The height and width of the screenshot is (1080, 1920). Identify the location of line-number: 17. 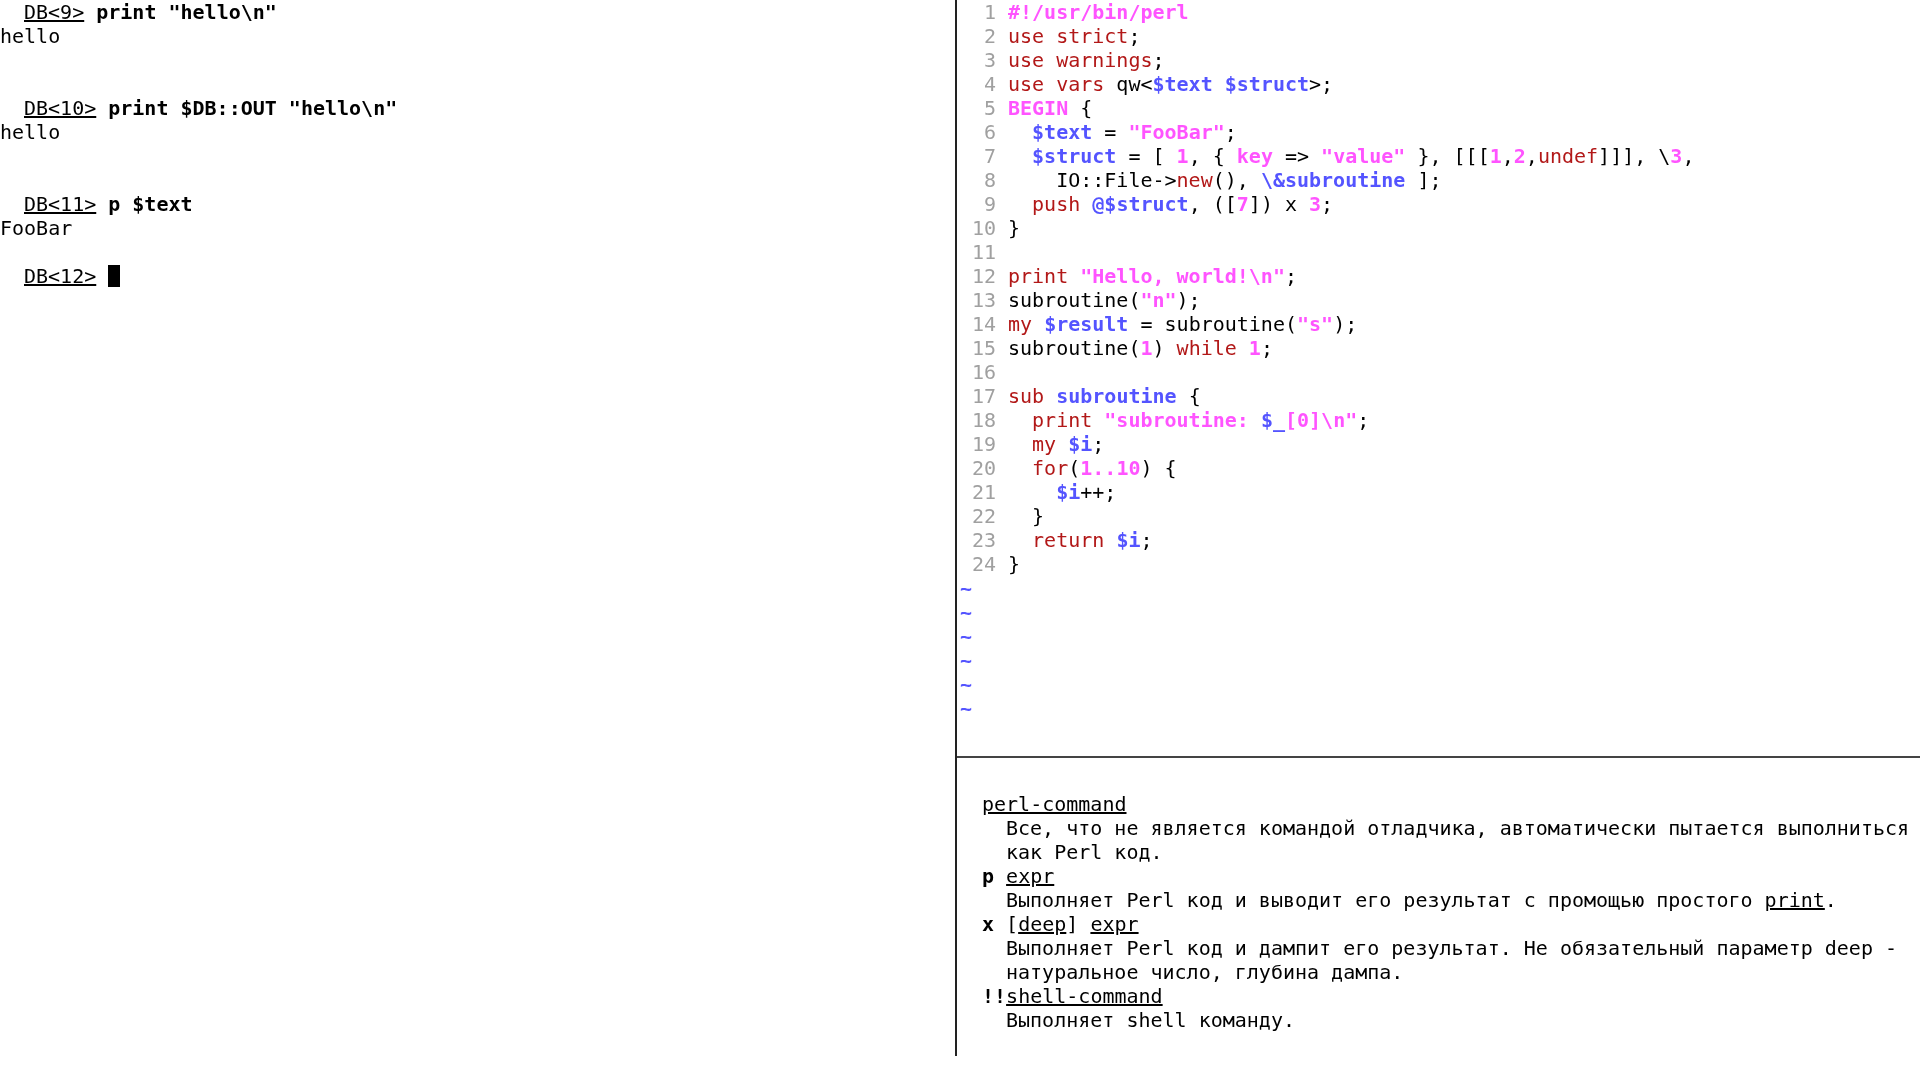
(983, 396).